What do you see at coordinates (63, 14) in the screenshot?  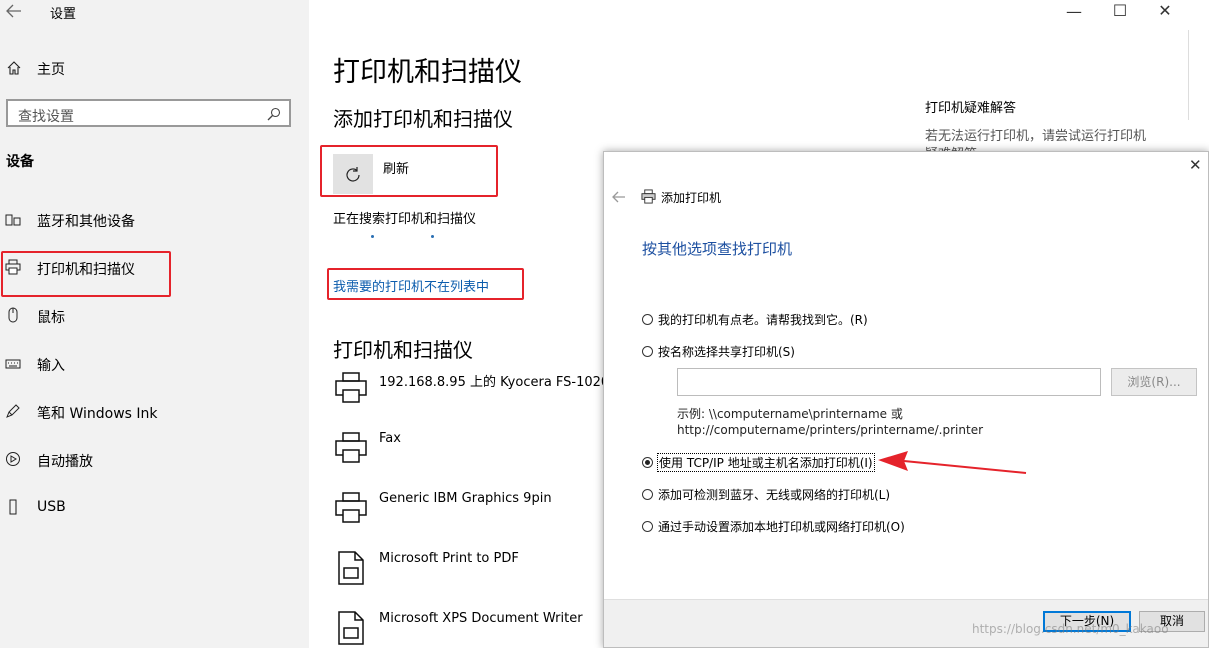 I see `window-title: 设置` at bounding box center [63, 14].